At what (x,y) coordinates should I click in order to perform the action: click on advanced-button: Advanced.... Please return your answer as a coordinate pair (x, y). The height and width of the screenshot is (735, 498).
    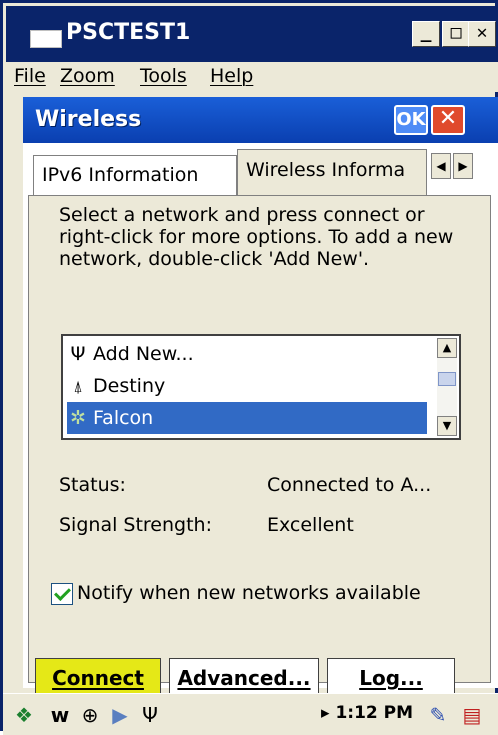
    Looking at the image, I should click on (244, 678).